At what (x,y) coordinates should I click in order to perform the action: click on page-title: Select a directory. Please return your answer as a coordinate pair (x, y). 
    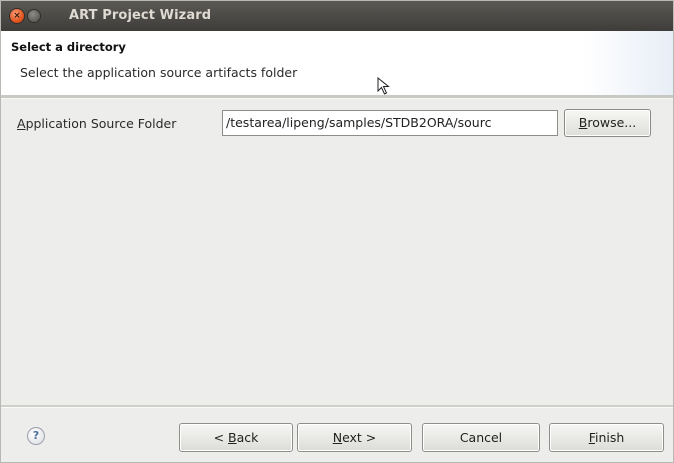
    Looking at the image, I should click on (68, 47).